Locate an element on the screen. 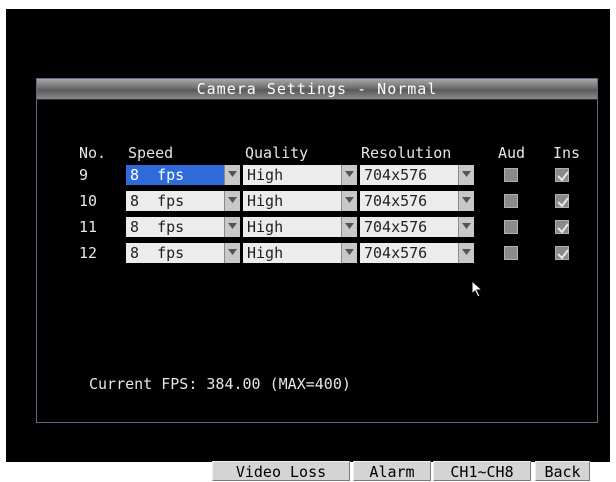  channels-button: CH1~CH8 is located at coordinates (482, 471).